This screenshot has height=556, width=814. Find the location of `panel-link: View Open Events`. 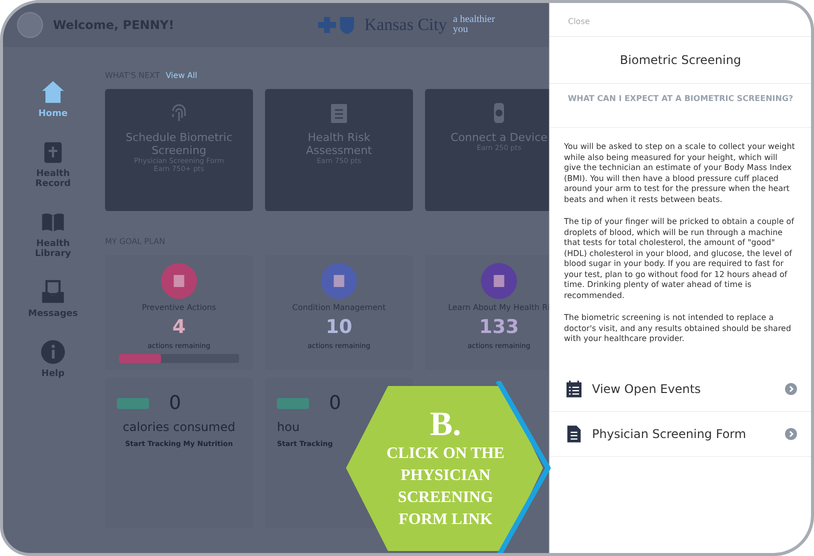

panel-link: View Open Events is located at coordinates (680, 389).